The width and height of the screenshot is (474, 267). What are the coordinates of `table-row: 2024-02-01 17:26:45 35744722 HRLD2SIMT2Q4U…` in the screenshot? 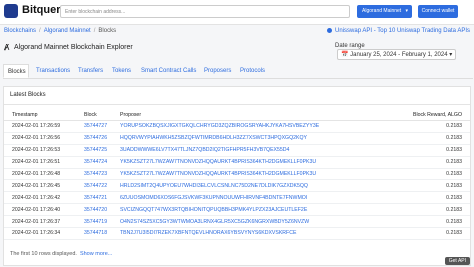 It's located at (237, 186).